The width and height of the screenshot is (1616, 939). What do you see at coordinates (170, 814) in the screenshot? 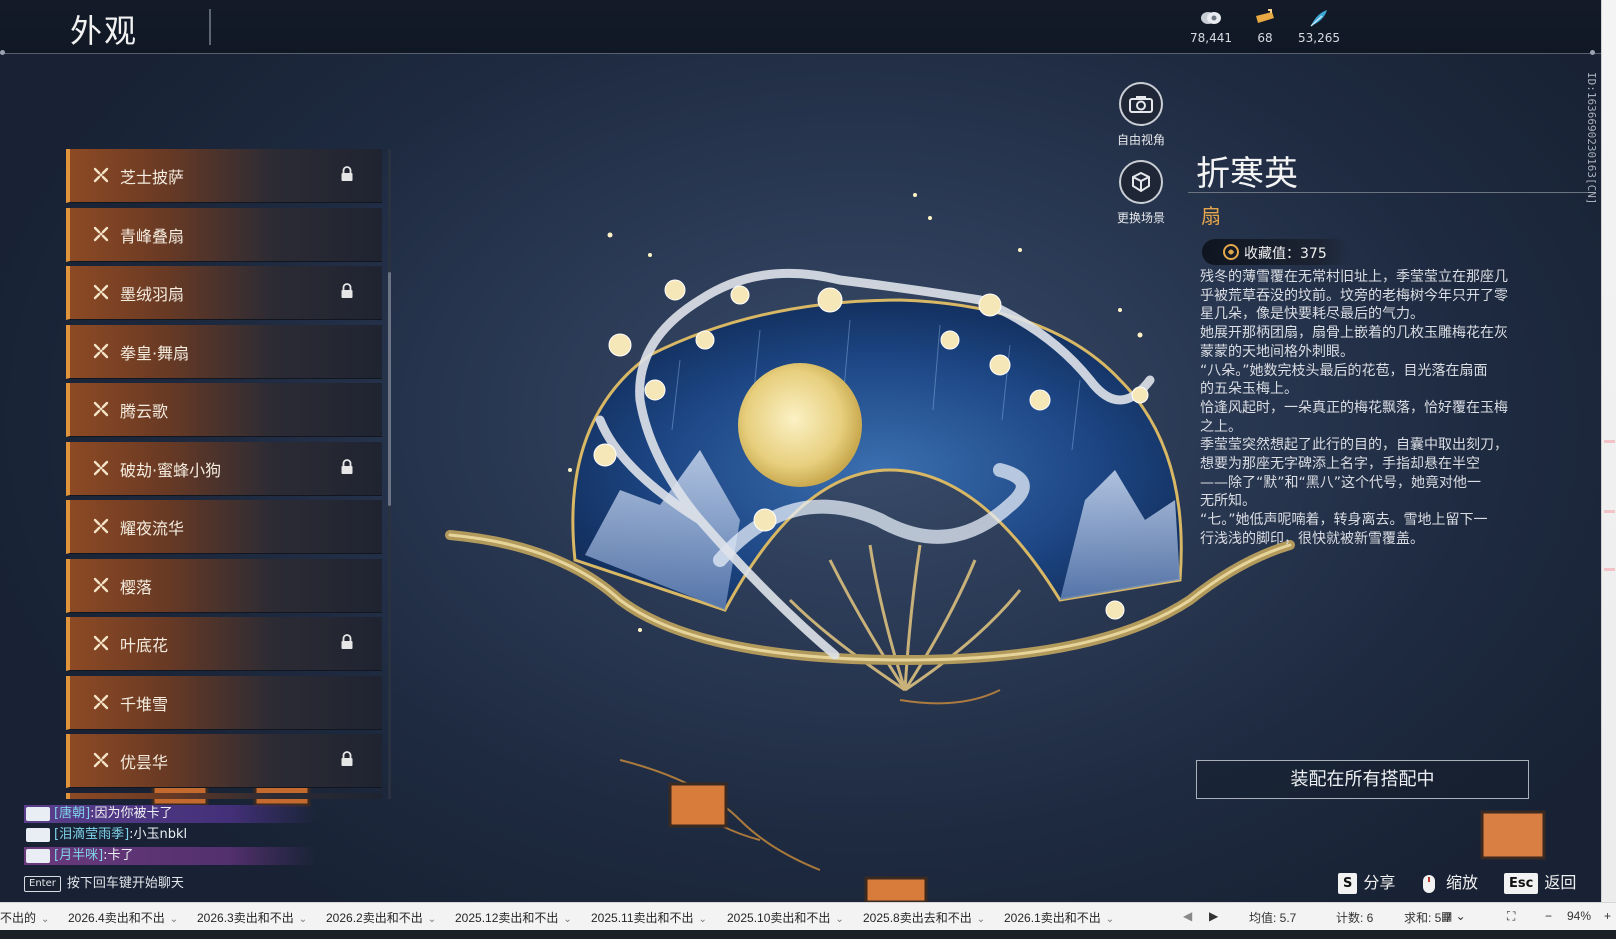
I see `chat-message: [唐朝]:因为你被卡了` at bounding box center [170, 814].